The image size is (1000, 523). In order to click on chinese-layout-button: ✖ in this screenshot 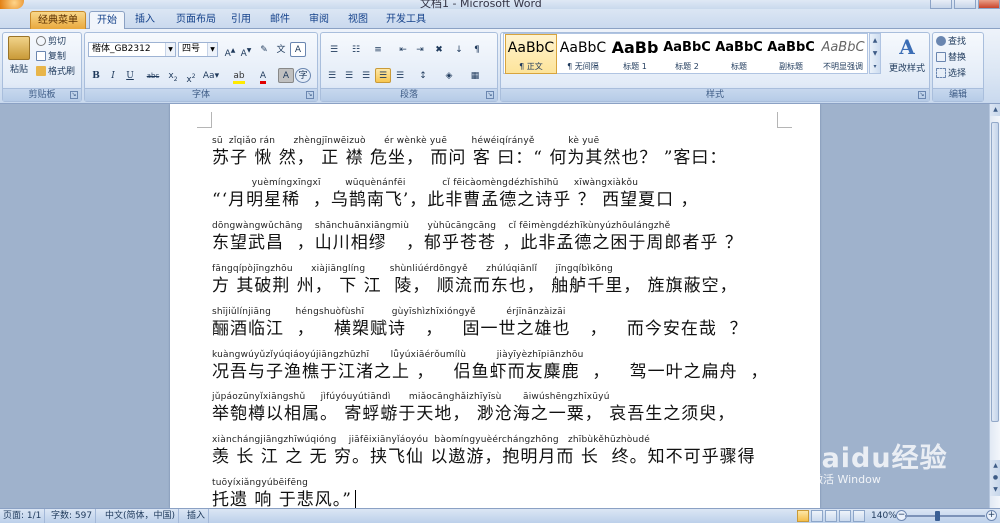, I will do `click(439, 49)`.